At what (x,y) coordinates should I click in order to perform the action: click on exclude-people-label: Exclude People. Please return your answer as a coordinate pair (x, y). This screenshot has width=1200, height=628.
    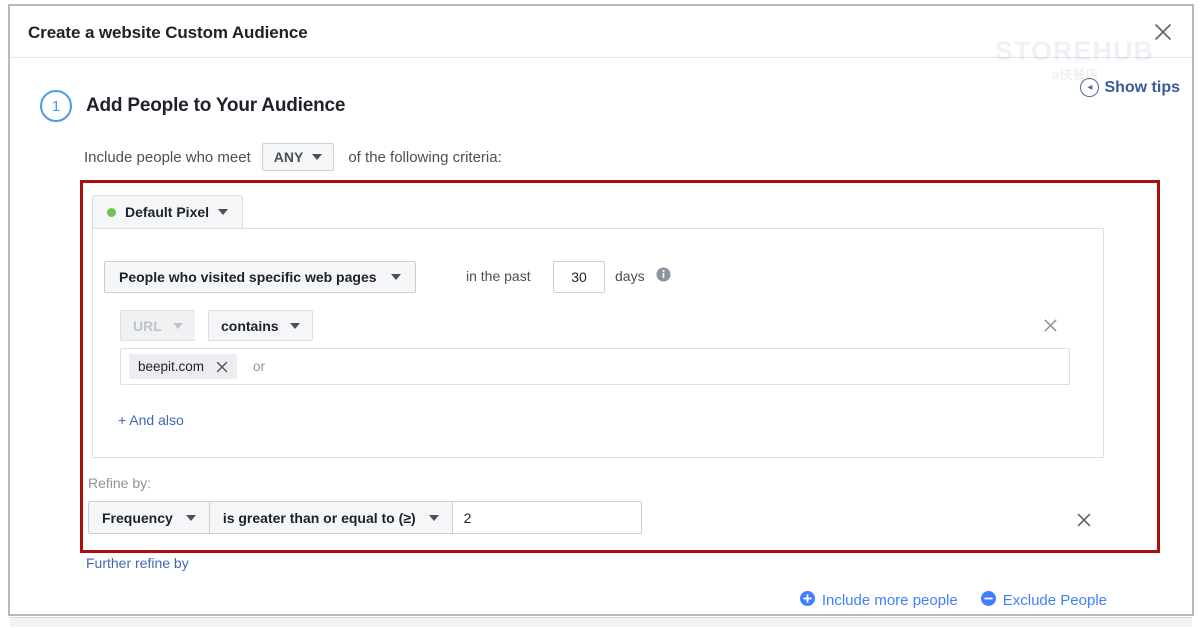
    Looking at the image, I should click on (1054, 600).